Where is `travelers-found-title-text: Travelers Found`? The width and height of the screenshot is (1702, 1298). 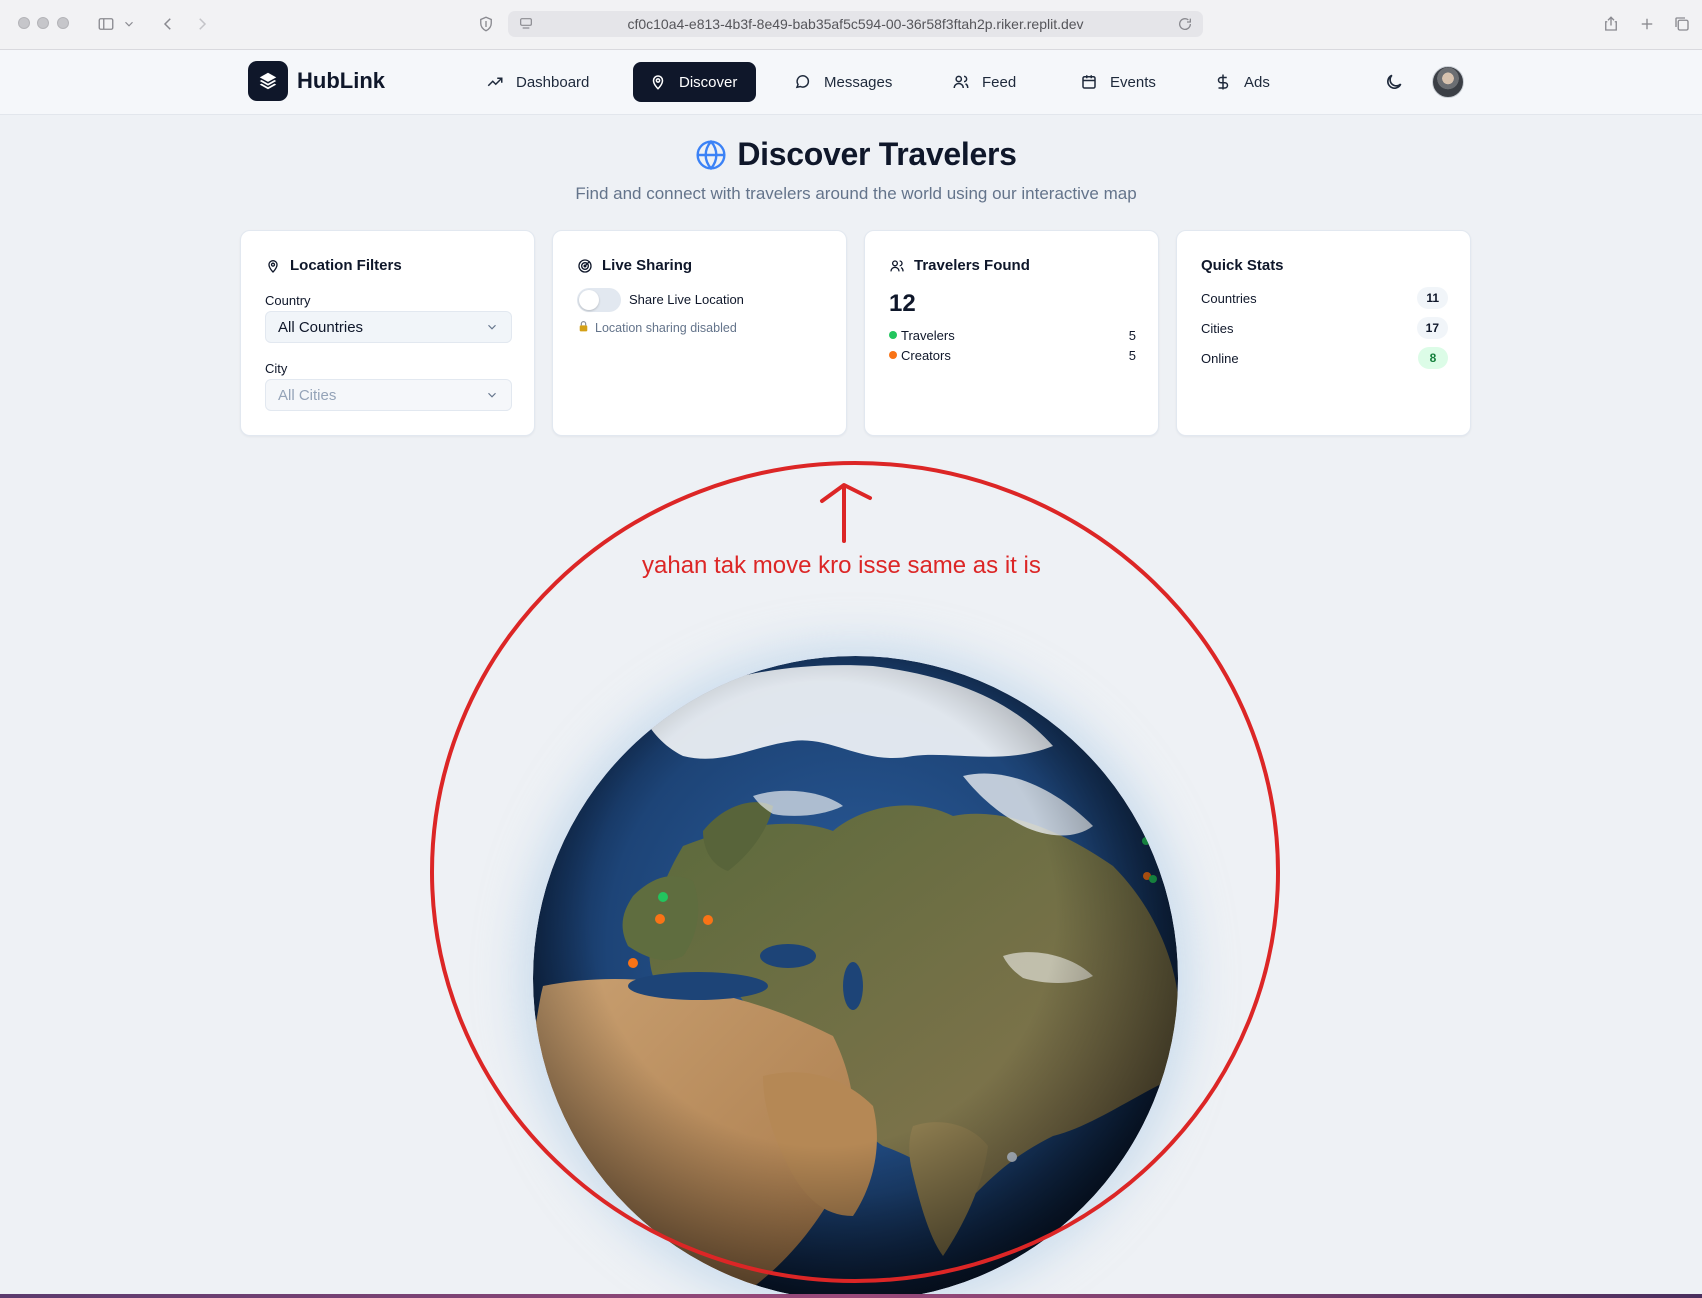 travelers-found-title-text: Travelers Found is located at coordinates (972, 265).